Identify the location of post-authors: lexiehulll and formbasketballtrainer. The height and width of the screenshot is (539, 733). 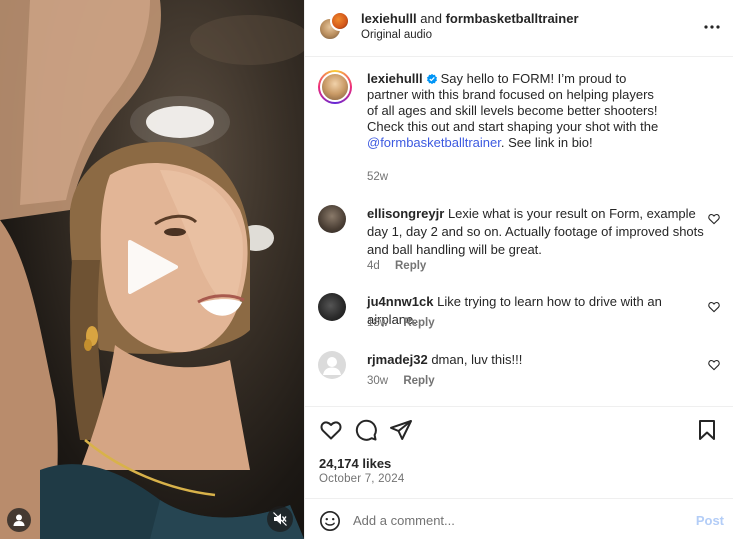
(470, 18).